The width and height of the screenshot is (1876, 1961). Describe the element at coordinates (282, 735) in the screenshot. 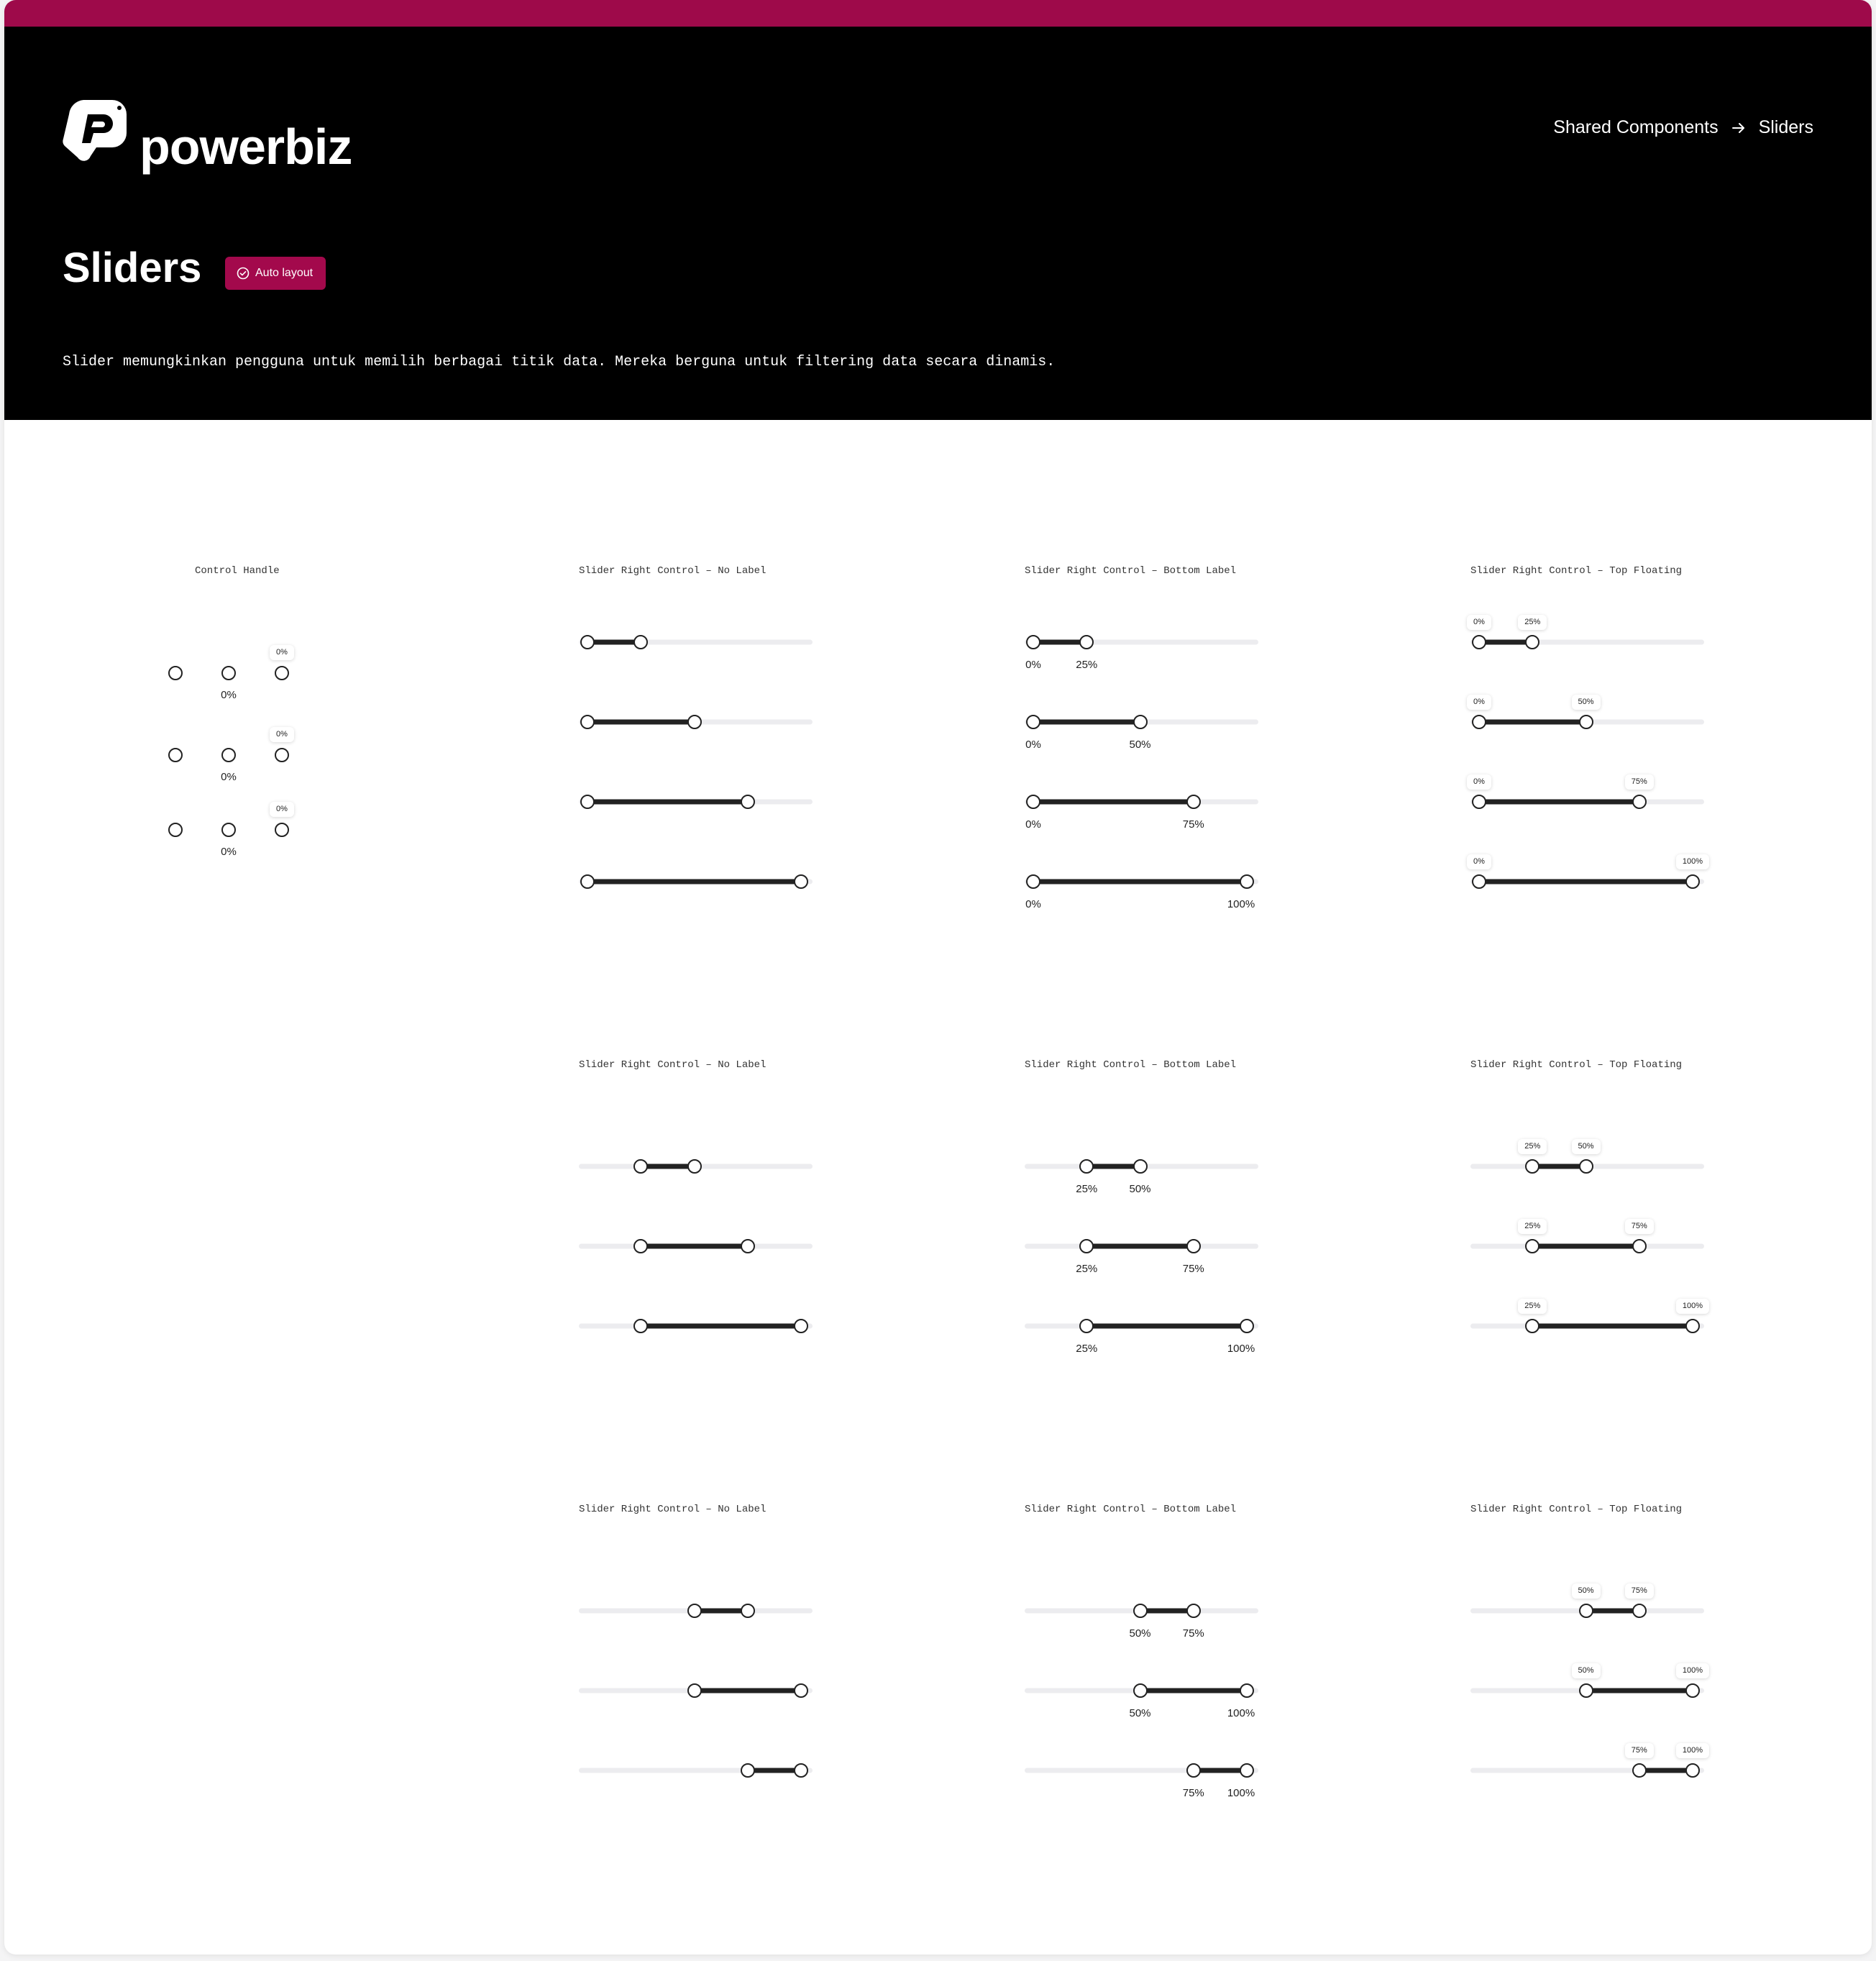

I see `handle-floating-label: 0%` at that location.